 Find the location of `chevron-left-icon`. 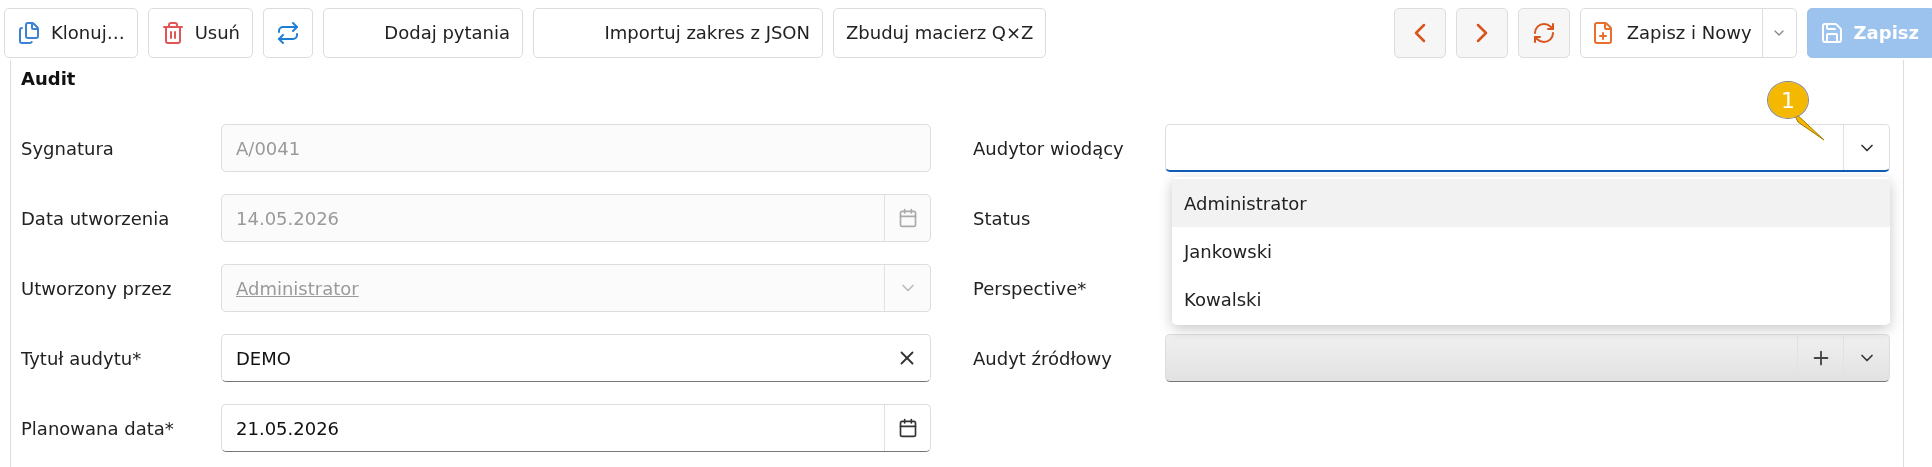

chevron-left-icon is located at coordinates (1419, 32).